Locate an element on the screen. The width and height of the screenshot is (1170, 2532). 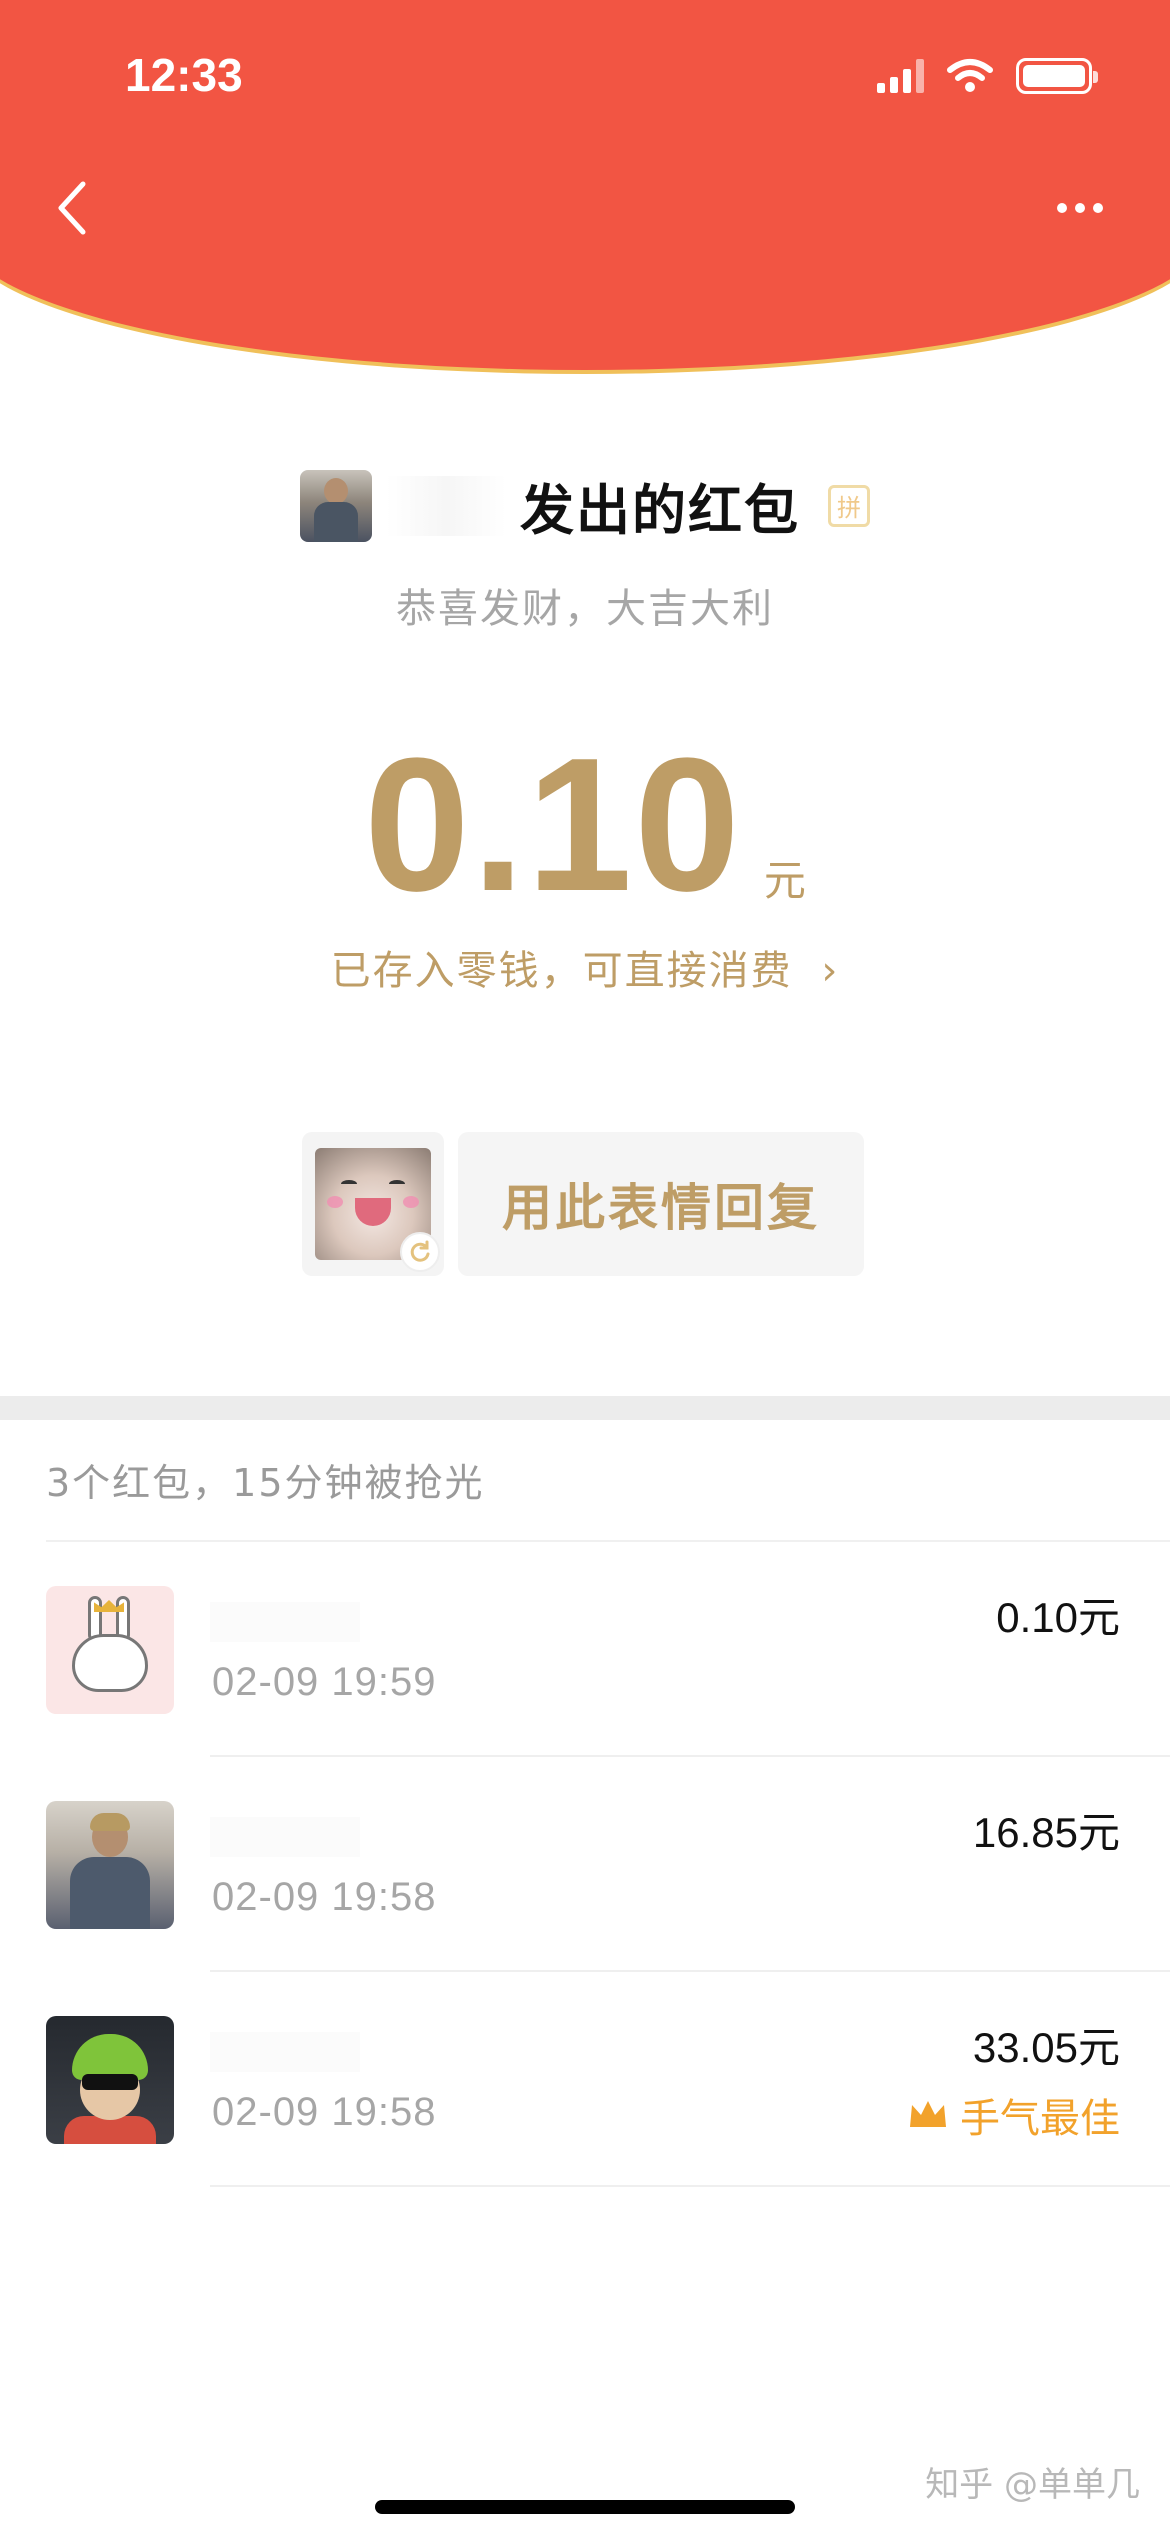
refresh-icon is located at coordinates (420, 1252).